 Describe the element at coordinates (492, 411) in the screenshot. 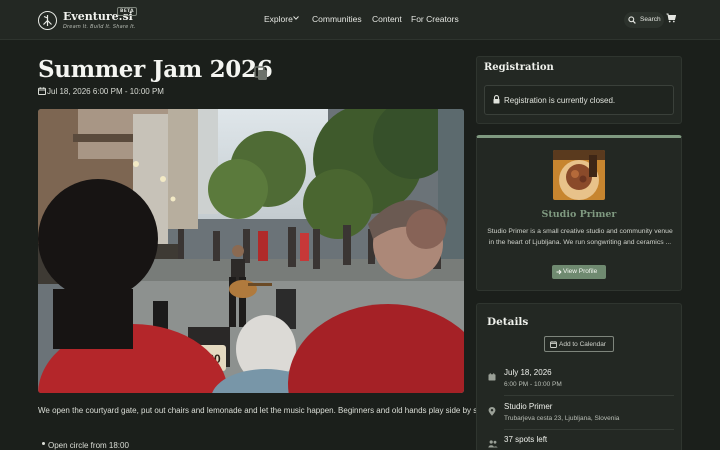

I see `location-pin-icon` at that location.